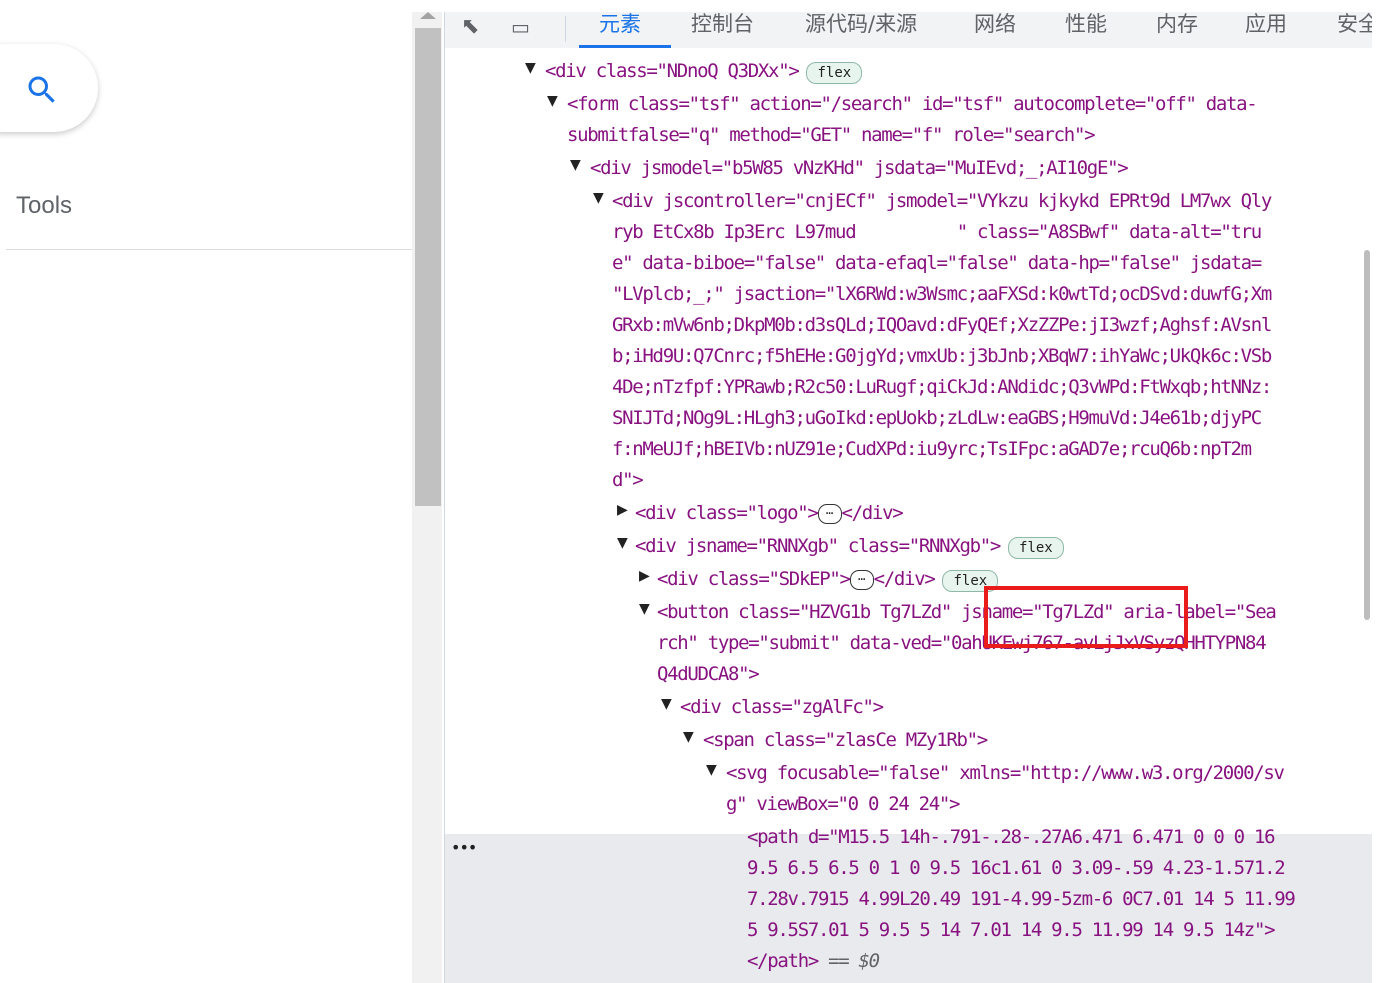 This screenshot has width=1385, height=983. What do you see at coordinates (628, 480) in the screenshot?
I see `dom-node-line-cont: d">` at bounding box center [628, 480].